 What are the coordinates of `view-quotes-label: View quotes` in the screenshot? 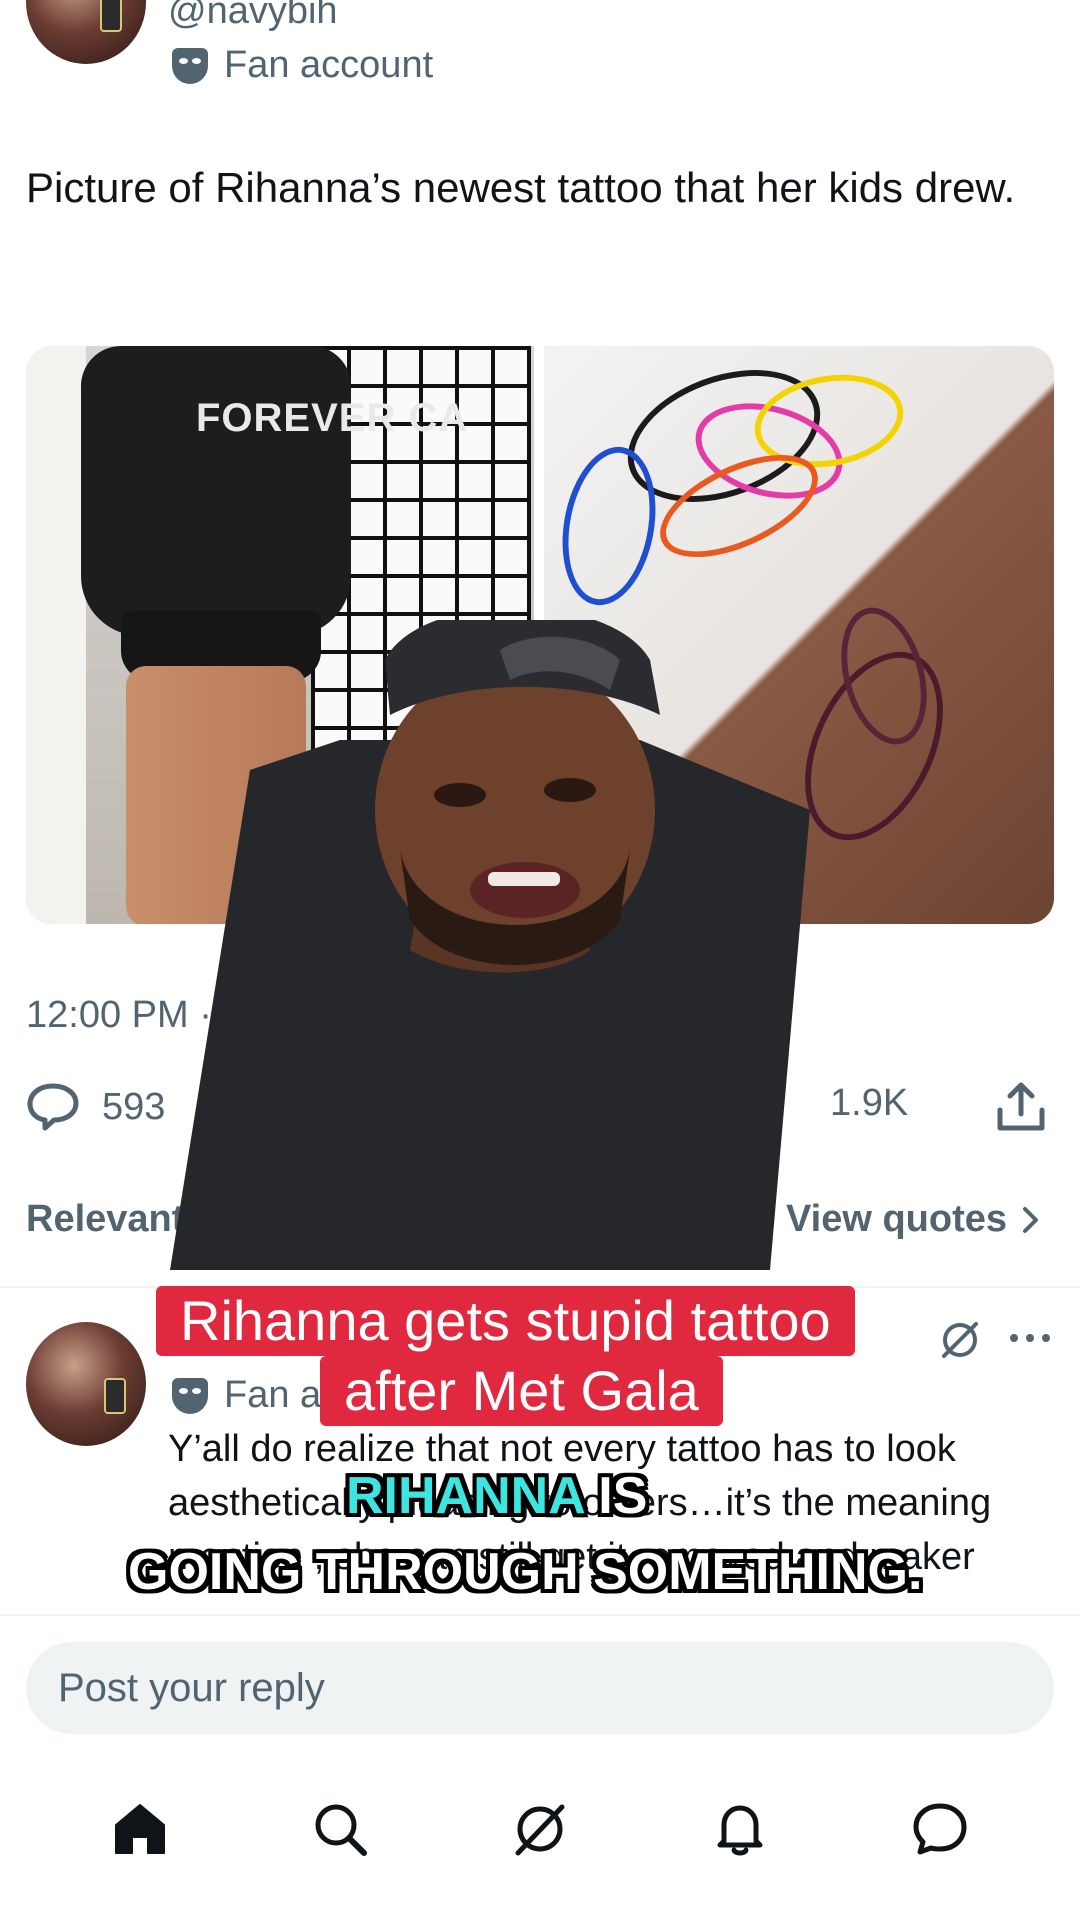 It's located at (897, 1219).